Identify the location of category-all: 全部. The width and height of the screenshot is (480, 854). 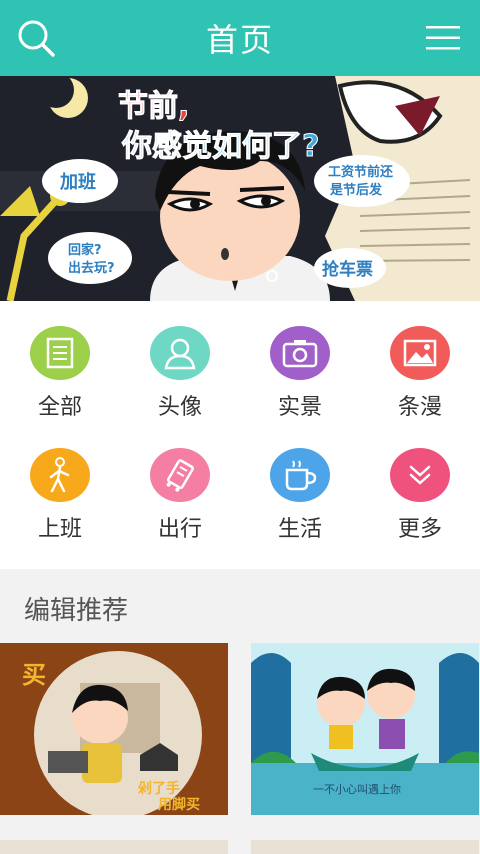
(60, 361).